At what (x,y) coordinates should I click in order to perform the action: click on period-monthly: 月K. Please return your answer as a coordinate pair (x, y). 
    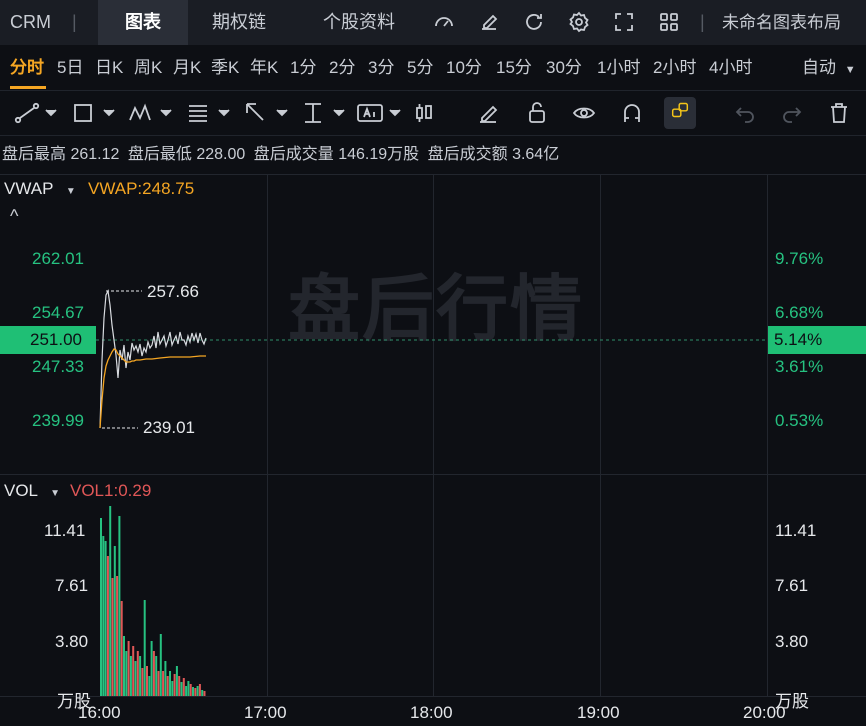
    Looking at the image, I should click on (187, 67).